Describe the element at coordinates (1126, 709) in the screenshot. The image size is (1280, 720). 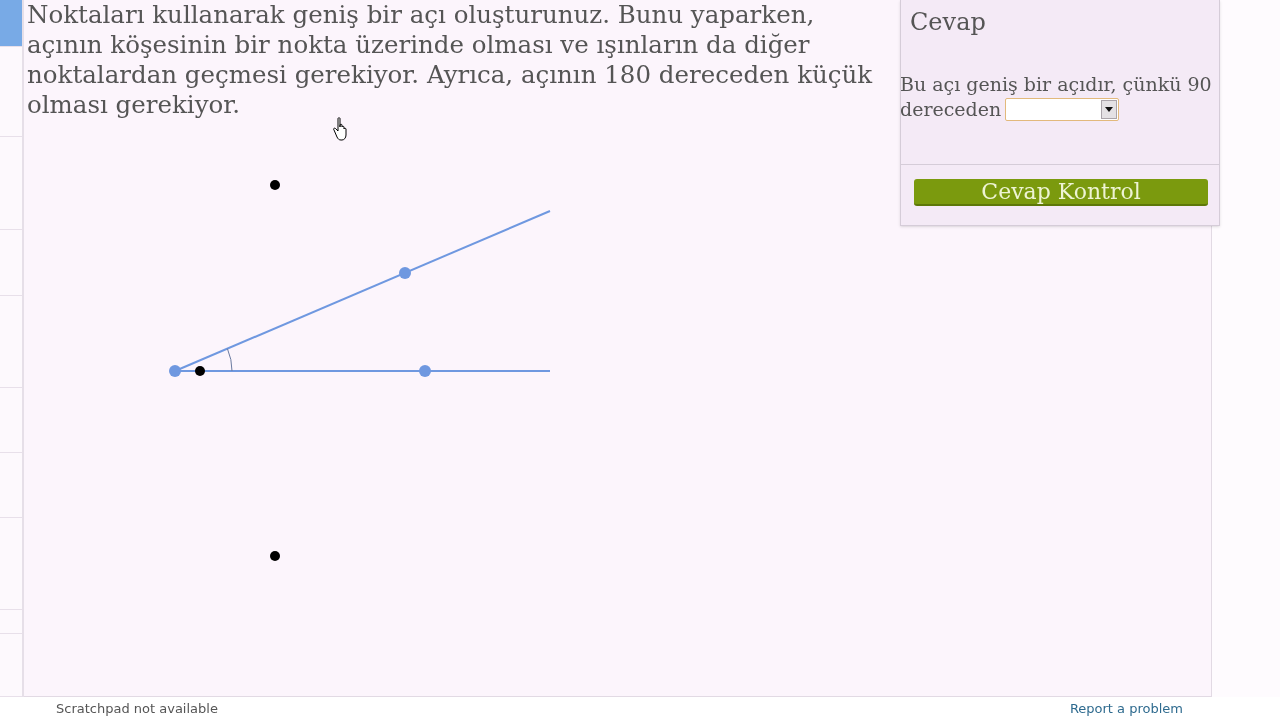
I see `report-problem-link: Report a problem` at that location.